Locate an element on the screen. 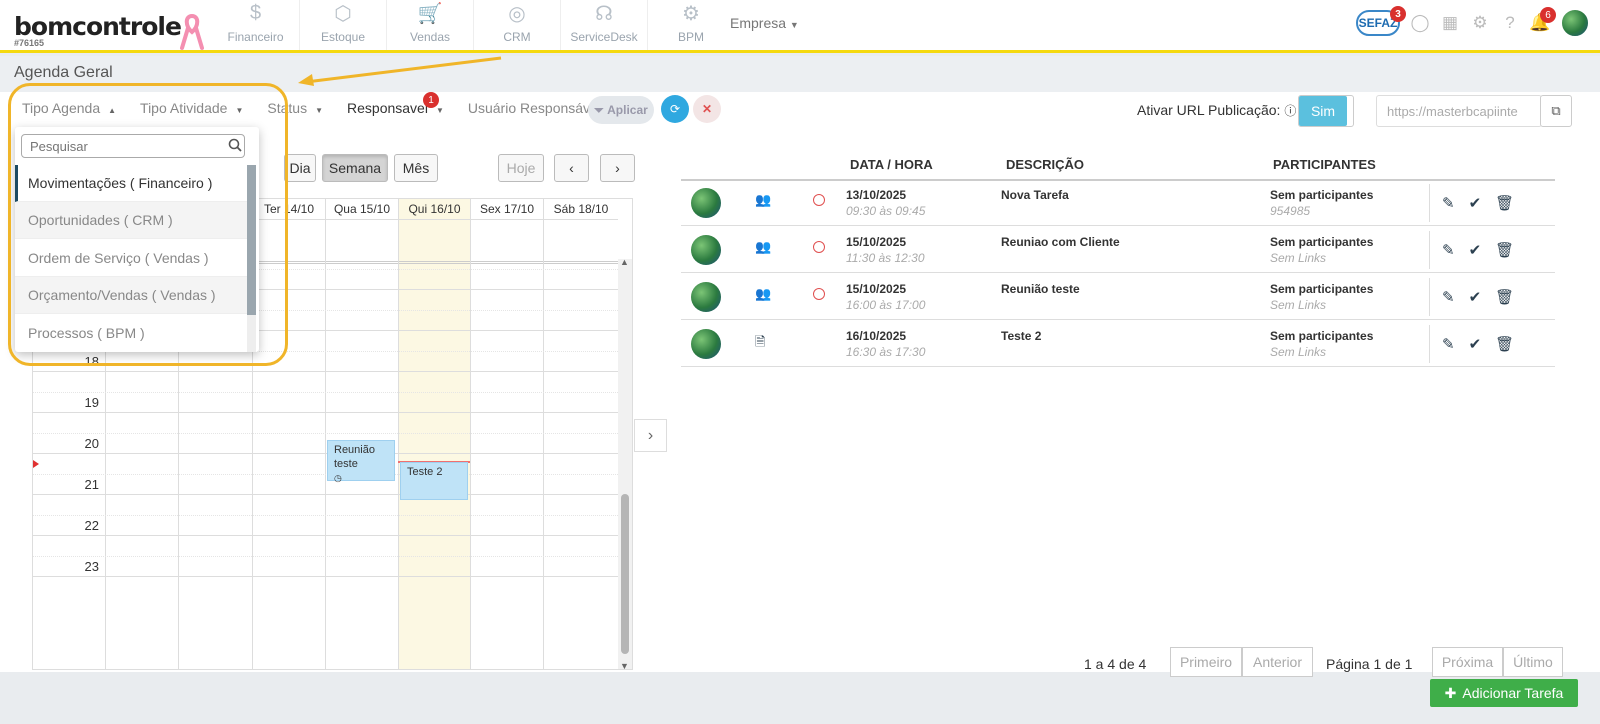  help-icon: ? is located at coordinates (1510, 23).